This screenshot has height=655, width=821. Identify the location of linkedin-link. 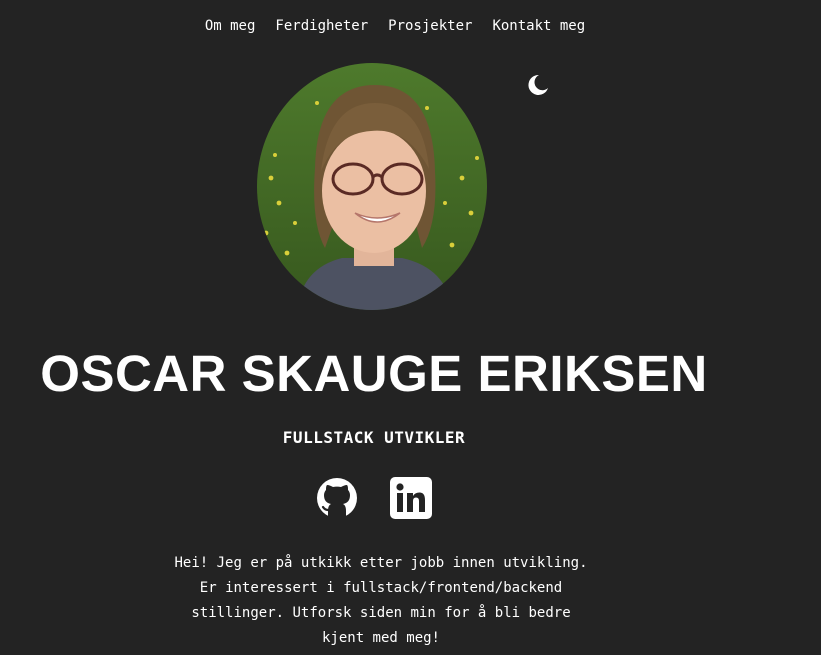
(411, 498).